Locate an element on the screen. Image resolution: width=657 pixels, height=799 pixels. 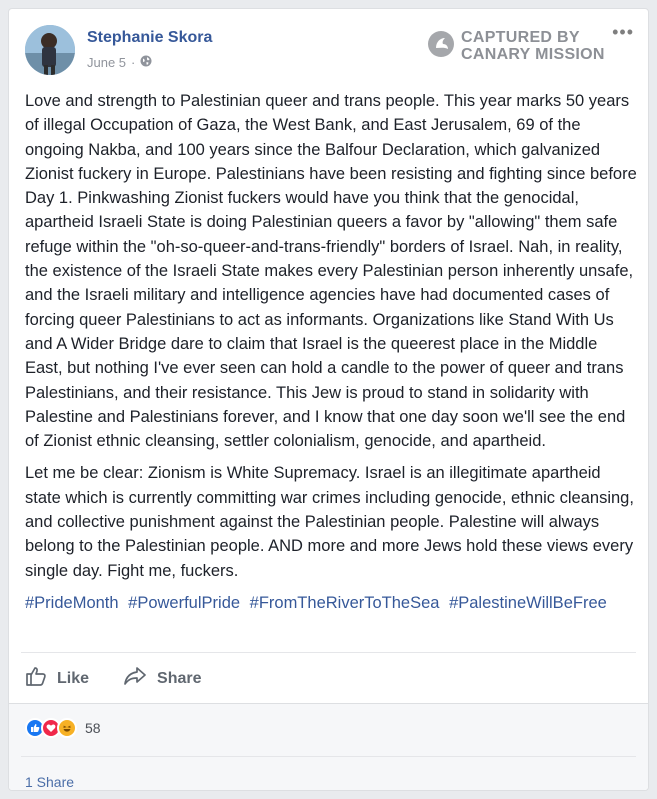
post-footer: 58 1 Share is located at coordinates (328, 746).